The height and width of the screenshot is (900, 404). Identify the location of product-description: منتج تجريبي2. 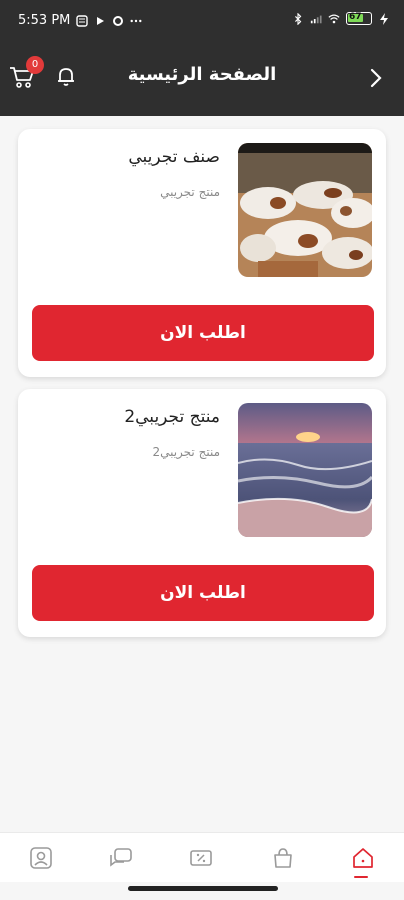
(186, 452).